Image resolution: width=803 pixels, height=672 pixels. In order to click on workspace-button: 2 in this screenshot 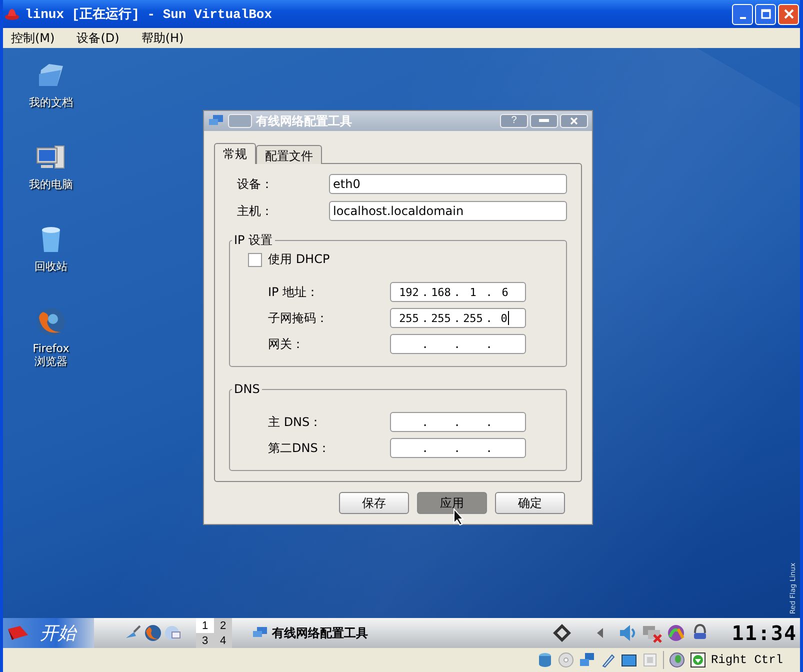, I will do `click(223, 625)`.